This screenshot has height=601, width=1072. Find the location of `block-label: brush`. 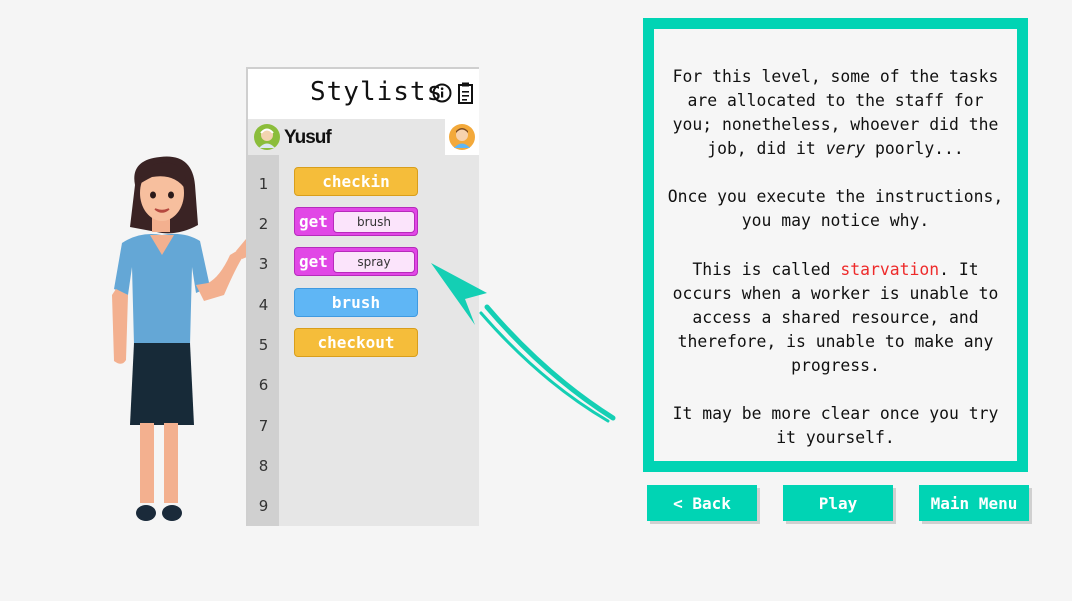

block-label: brush is located at coordinates (356, 302).